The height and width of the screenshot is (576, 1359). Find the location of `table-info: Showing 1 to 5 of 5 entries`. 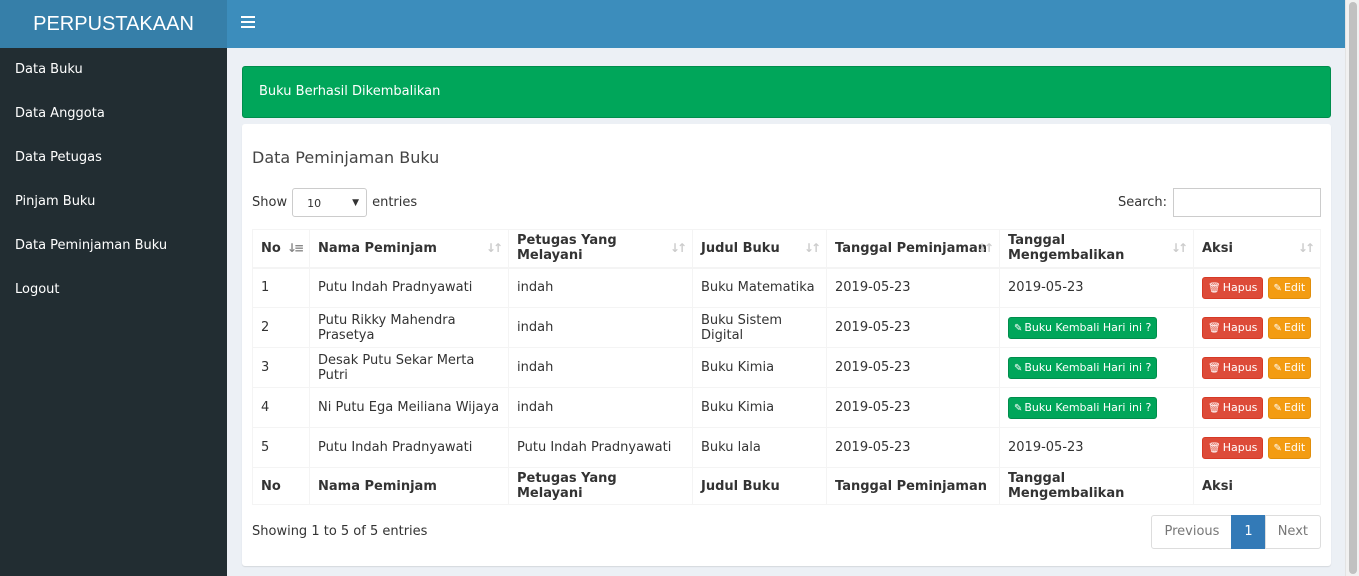

table-info: Showing 1 to 5 of 5 entries is located at coordinates (340, 531).